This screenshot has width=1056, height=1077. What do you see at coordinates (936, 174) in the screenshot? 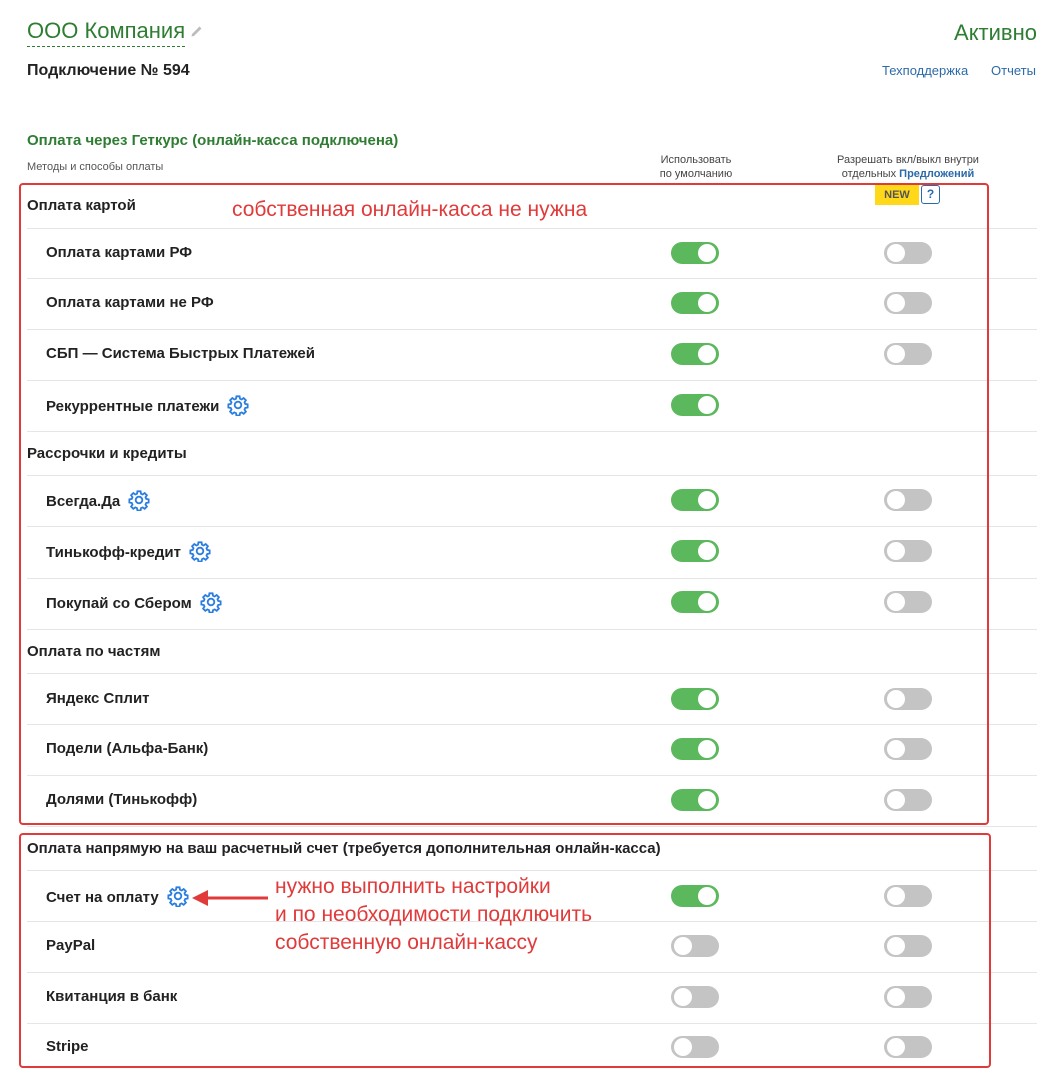
I see `offers-link: Предложений` at bounding box center [936, 174].